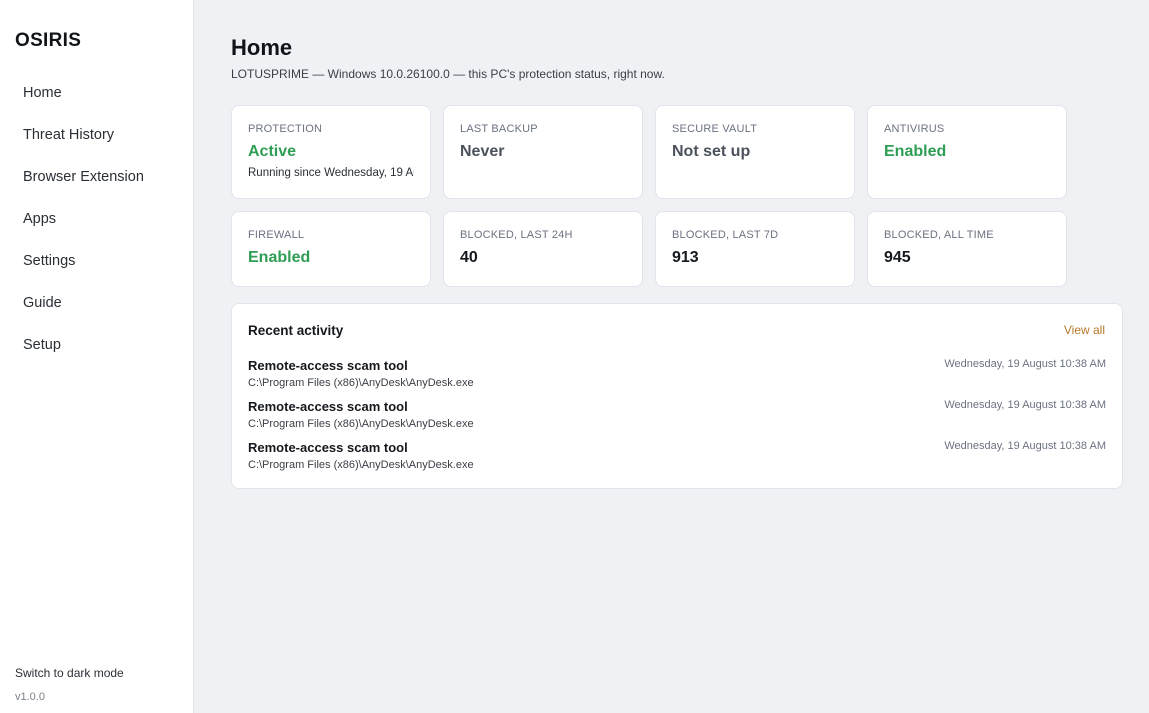 The image size is (1149, 713). I want to click on dark-mode-toggle: Switch to dark mode, so click(69, 673).